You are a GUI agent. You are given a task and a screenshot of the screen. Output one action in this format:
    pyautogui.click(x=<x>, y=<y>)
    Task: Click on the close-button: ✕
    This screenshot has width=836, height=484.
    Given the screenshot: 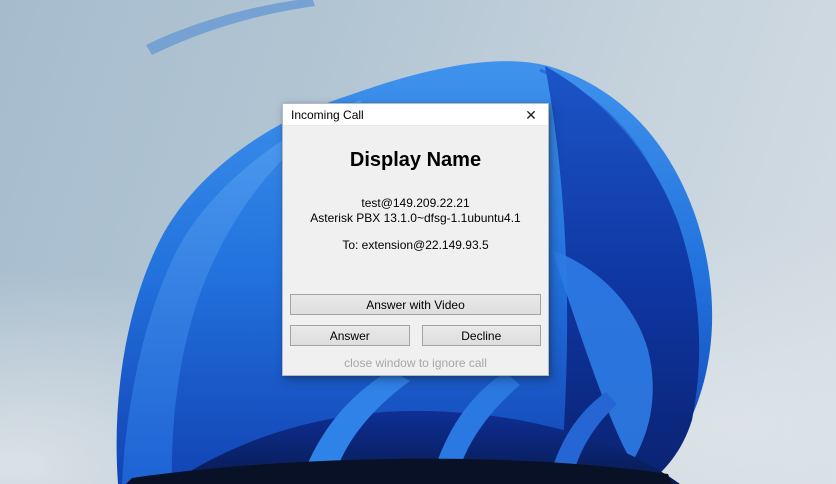 What is the action you would take?
    pyautogui.click(x=531, y=114)
    